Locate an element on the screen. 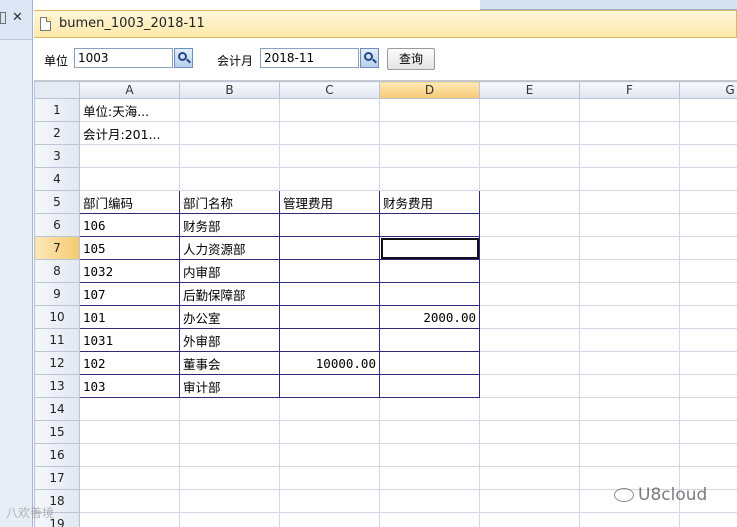 This screenshot has width=737, height=527. cell-b12: 董事会 is located at coordinates (229, 363).